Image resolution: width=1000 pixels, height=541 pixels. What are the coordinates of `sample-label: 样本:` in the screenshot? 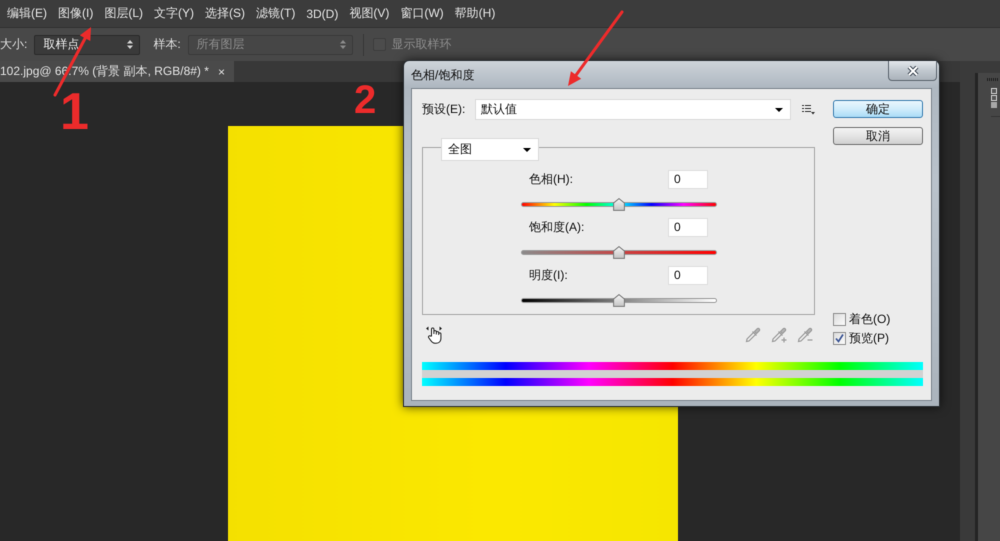 It's located at (167, 44).